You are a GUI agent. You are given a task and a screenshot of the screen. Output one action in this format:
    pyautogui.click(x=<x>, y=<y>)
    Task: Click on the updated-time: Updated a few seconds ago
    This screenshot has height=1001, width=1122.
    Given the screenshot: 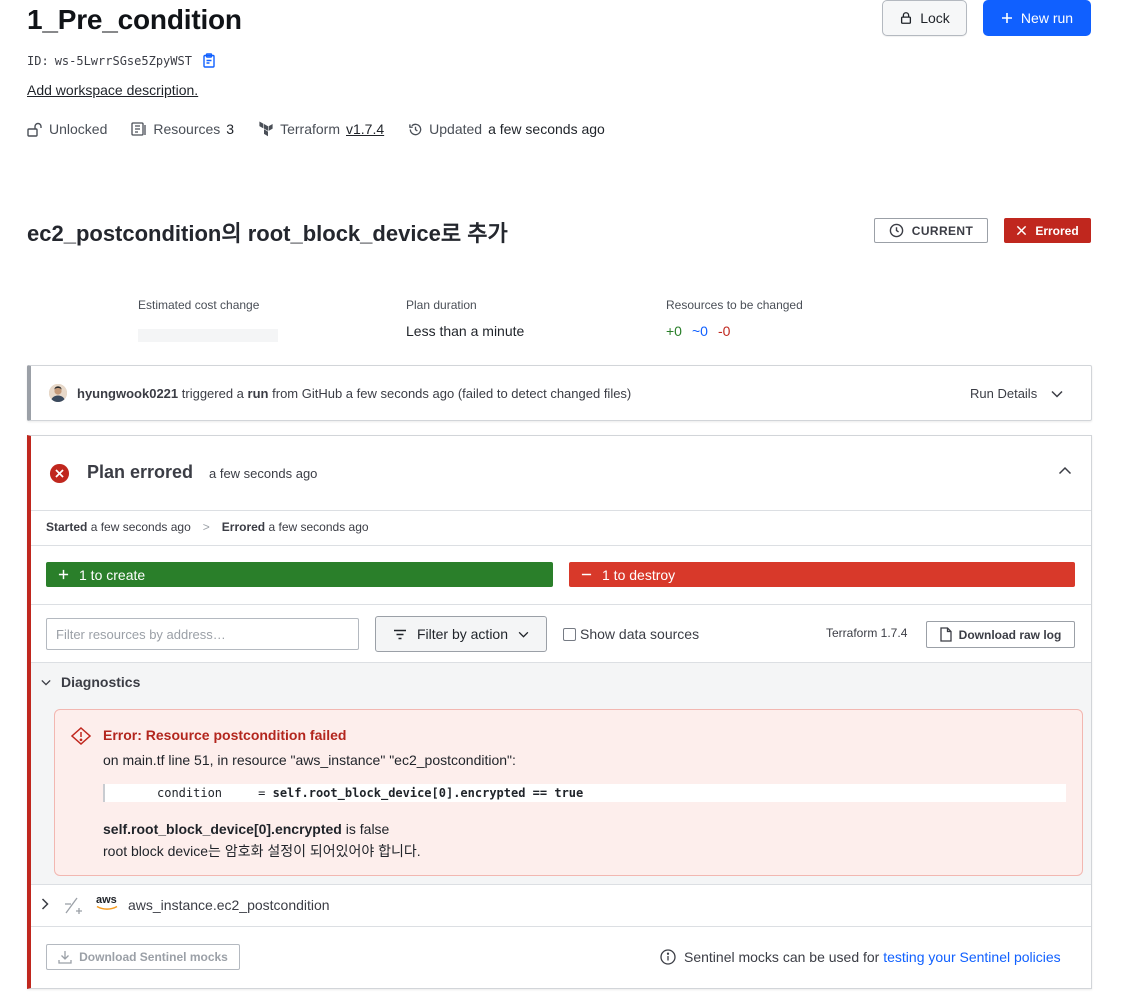 What is the action you would take?
    pyautogui.click(x=506, y=129)
    